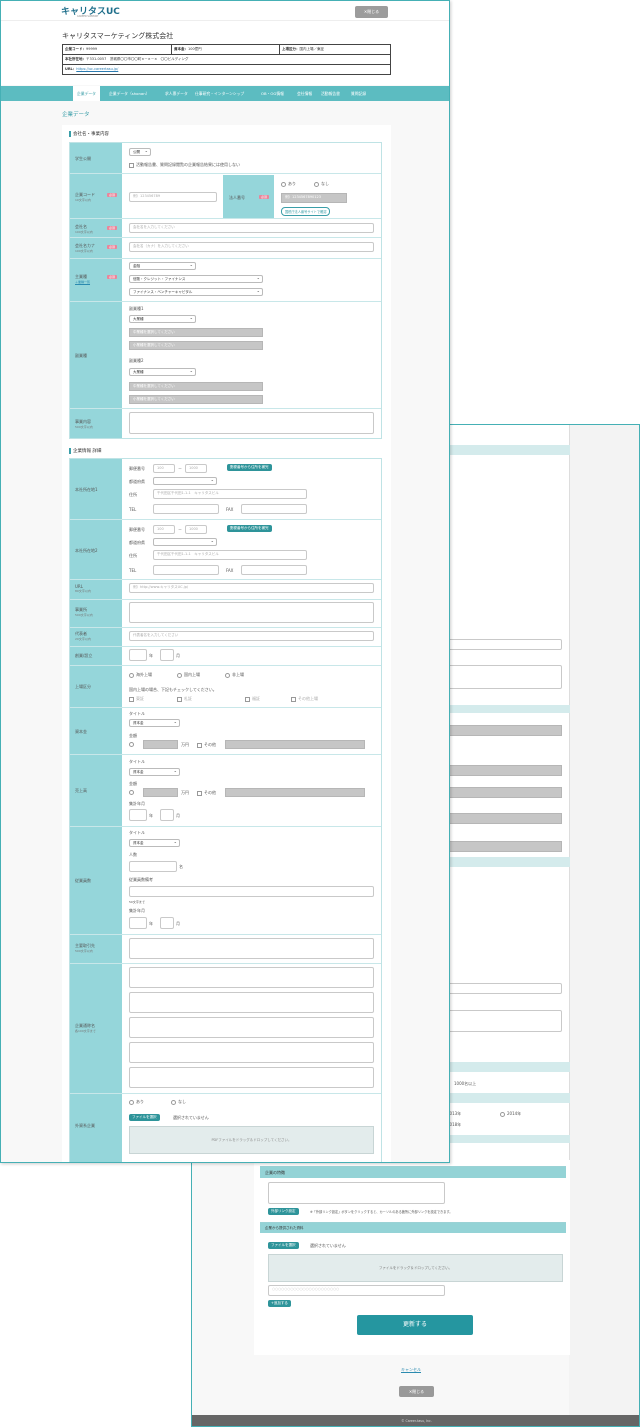 The width and height of the screenshot is (640, 1427). I want to click on business-textarea, so click(251, 423).